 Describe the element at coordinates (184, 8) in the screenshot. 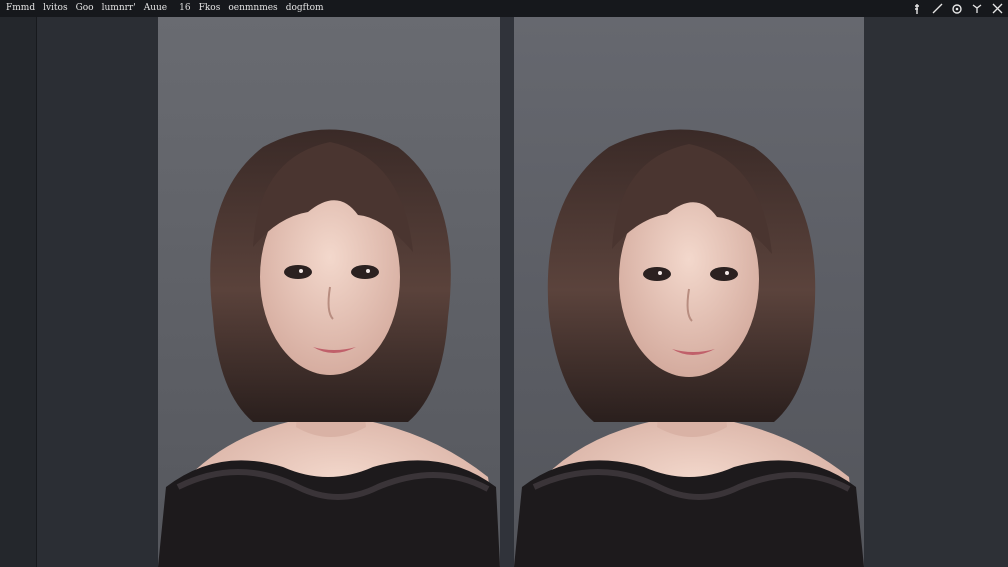

I see `menu-item-6: 16` at that location.